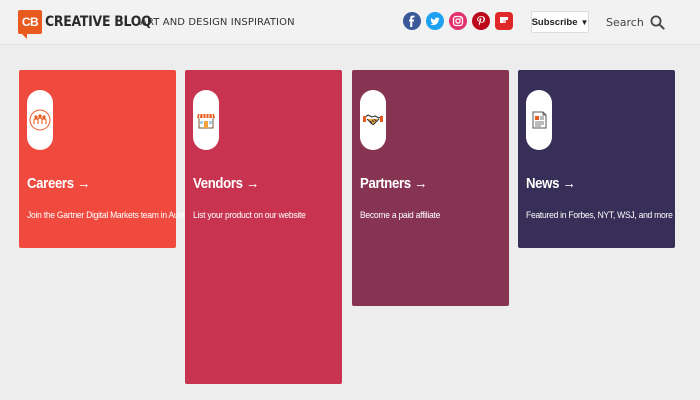  I want to click on card-title: Careers →, so click(58, 183).